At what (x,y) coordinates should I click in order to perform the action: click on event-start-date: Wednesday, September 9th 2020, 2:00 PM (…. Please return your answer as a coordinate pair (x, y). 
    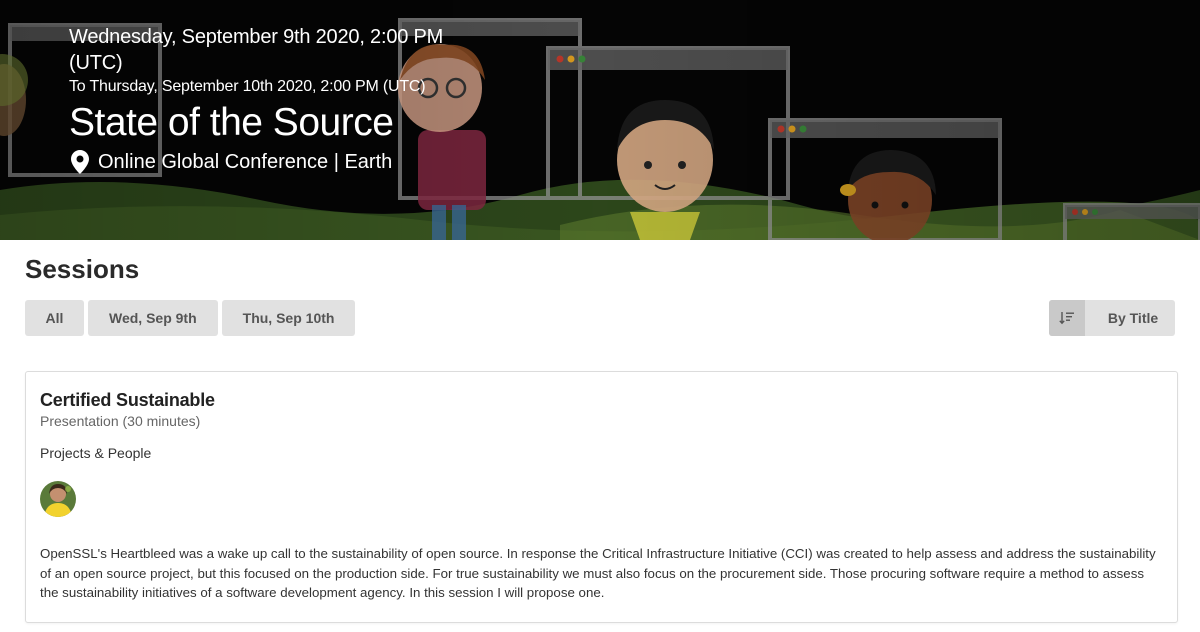
    Looking at the image, I should click on (256, 50).